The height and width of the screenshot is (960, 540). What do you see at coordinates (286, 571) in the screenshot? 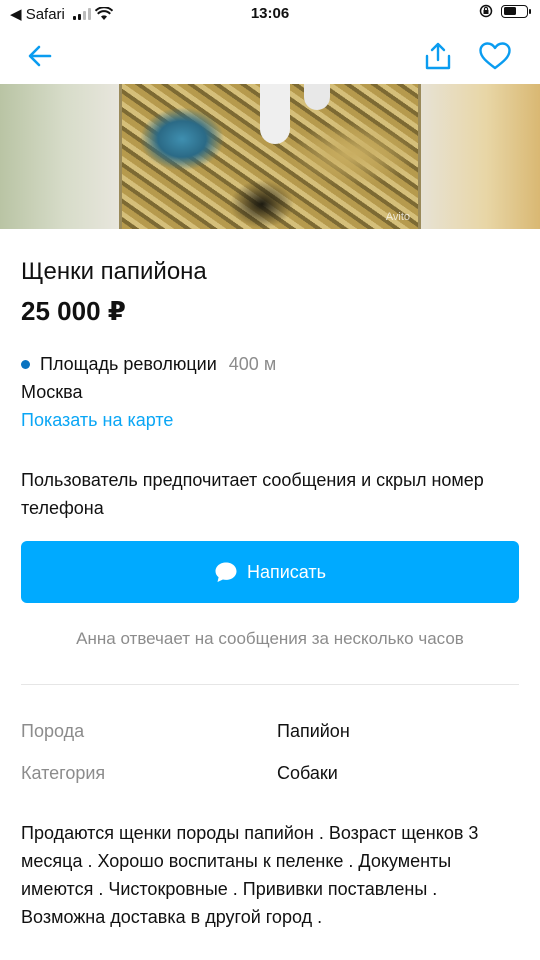
I see `write-message-label: Написать` at bounding box center [286, 571].